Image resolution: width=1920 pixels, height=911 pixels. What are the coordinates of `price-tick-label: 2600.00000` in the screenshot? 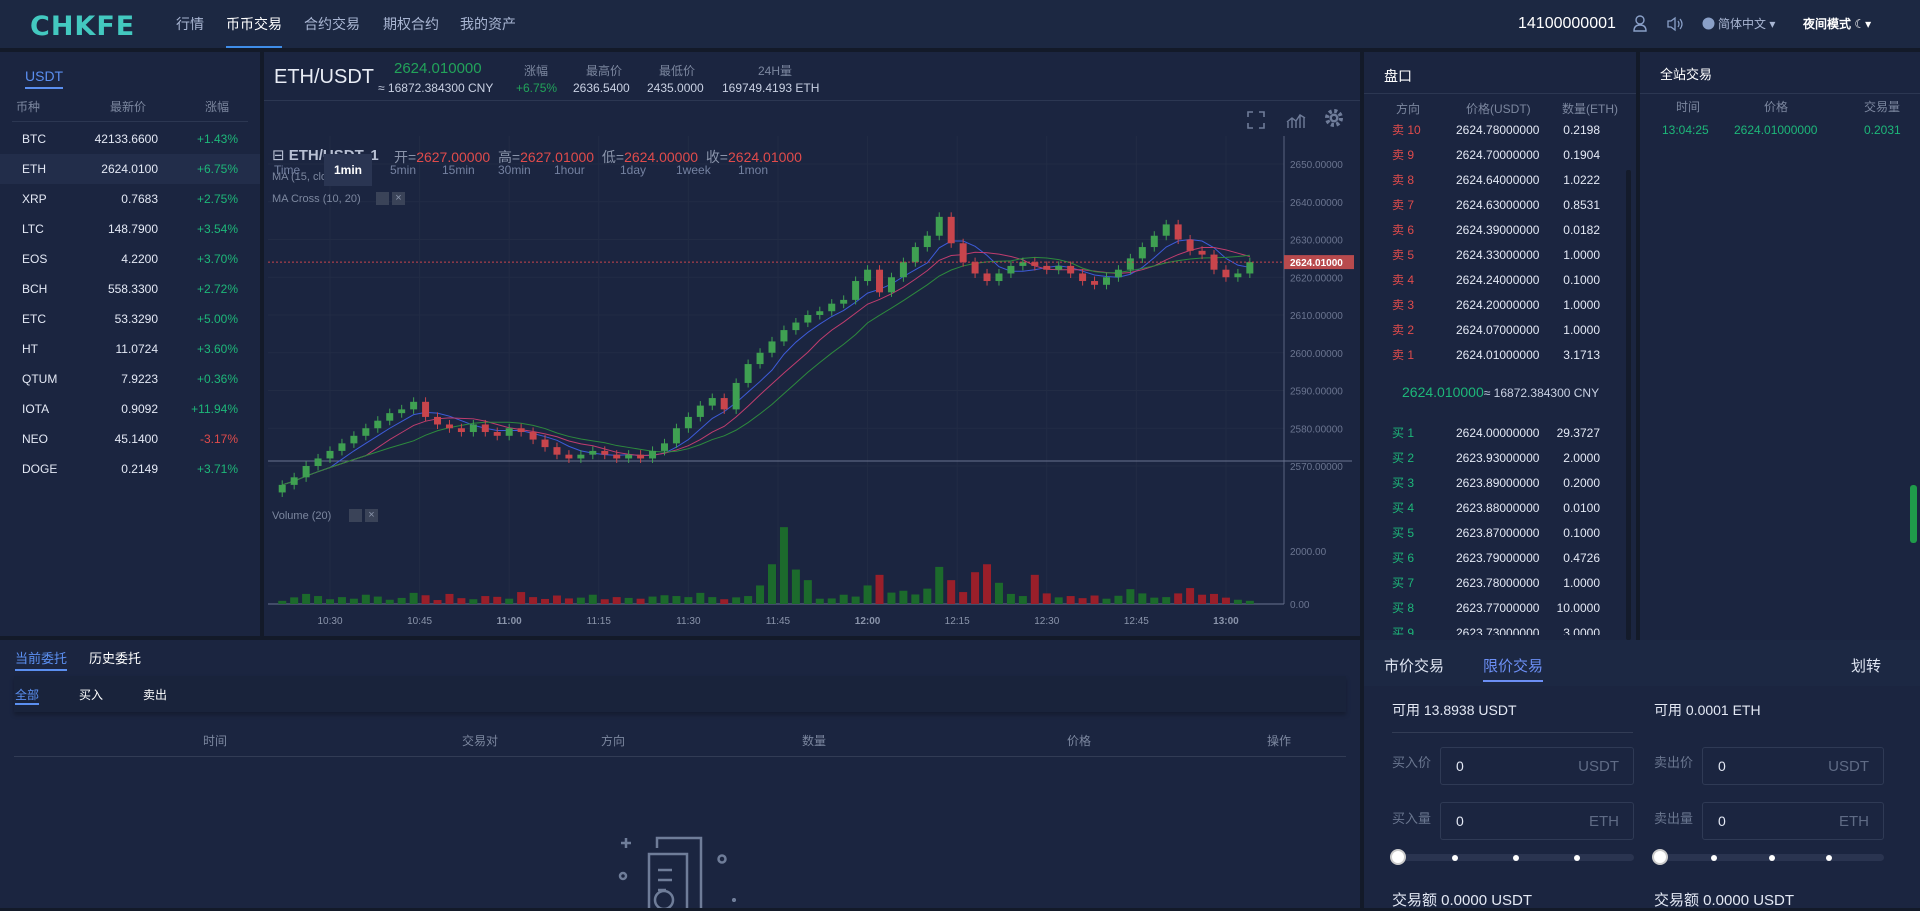 It's located at (1316, 354).